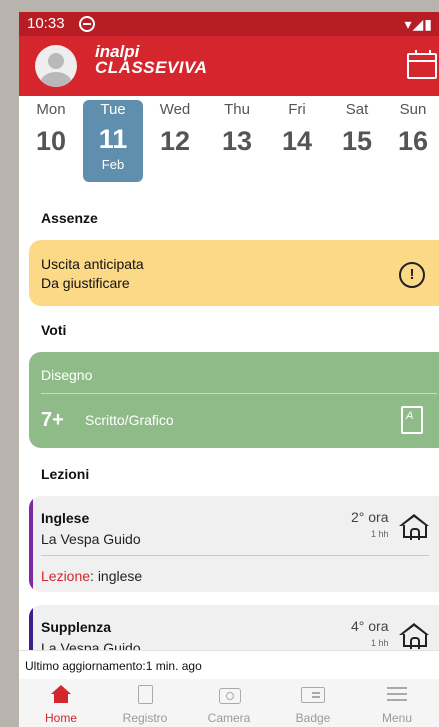  Describe the element at coordinates (313, 718) in the screenshot. I see `nav-label: Badge` at that location.